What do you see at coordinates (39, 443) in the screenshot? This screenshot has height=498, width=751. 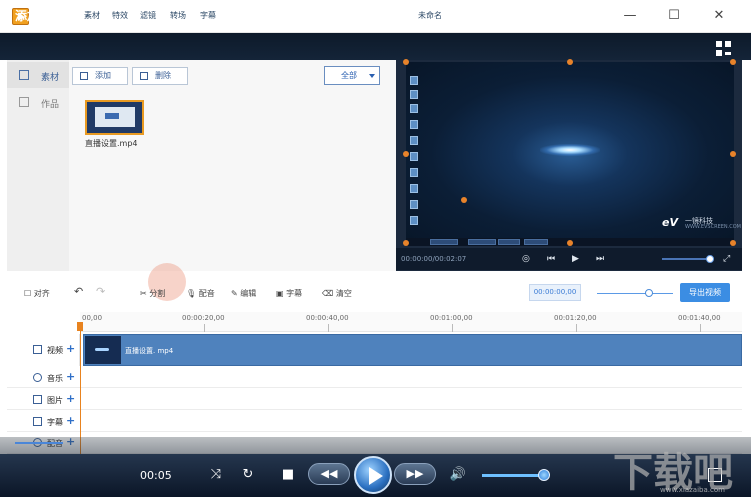 I see `seek-bar` at bounding box center [39, 443].